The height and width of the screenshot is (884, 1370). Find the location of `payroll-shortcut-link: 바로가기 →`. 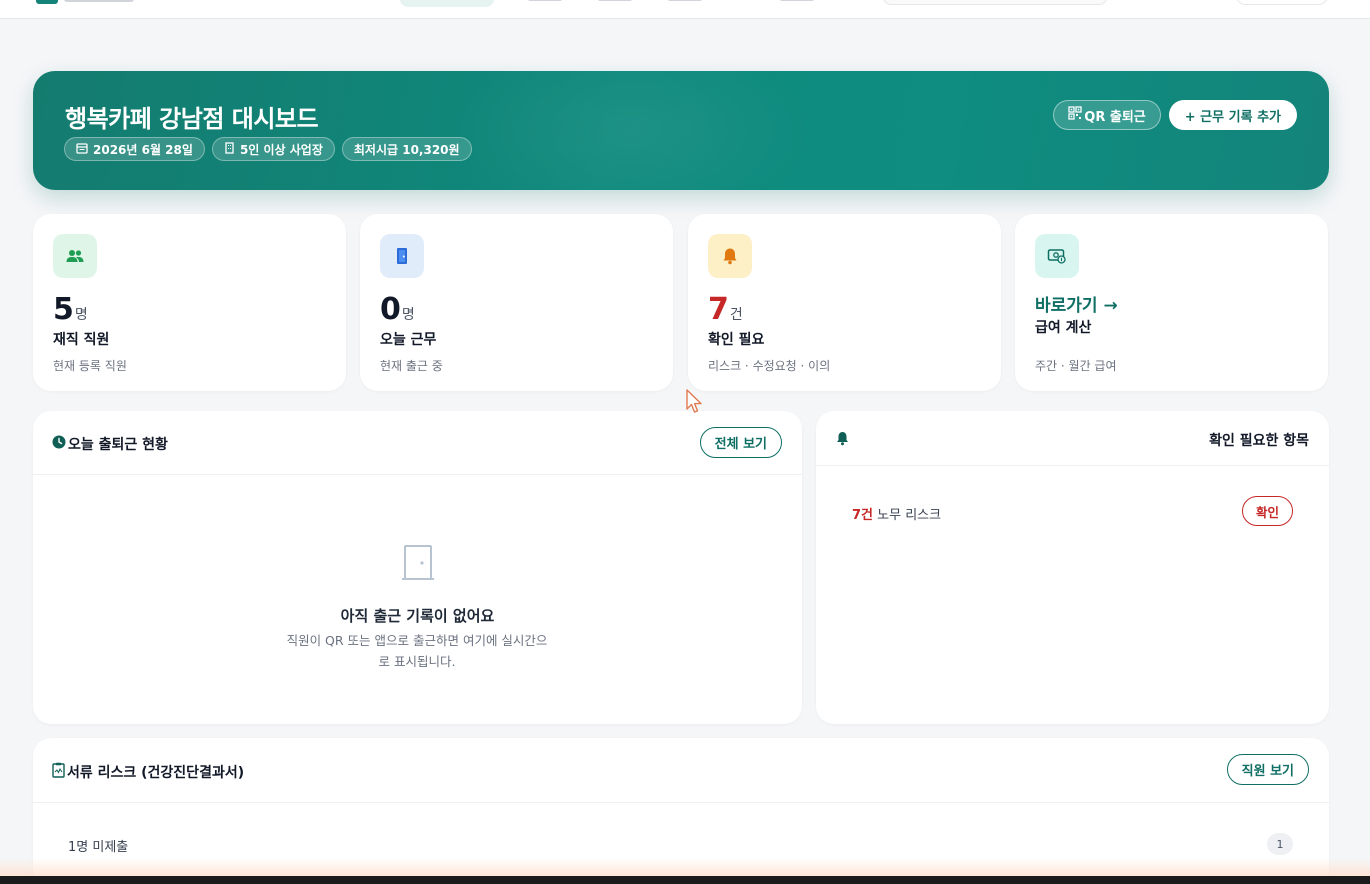

payroll-shortcut-link: 바로가기 → is located at coordinates (1076, 303).